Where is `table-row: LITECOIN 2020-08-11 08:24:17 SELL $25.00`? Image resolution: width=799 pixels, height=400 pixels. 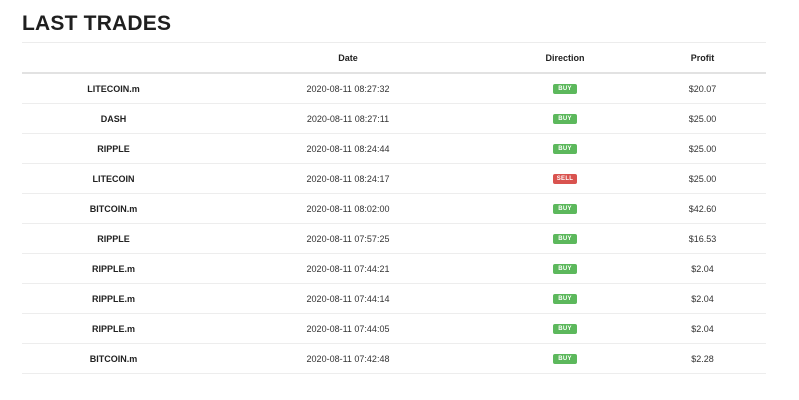
table-row: LITECOIN 2020-08-11 08:24:17 SELL $25.00 is located at coordinates (394, 178).